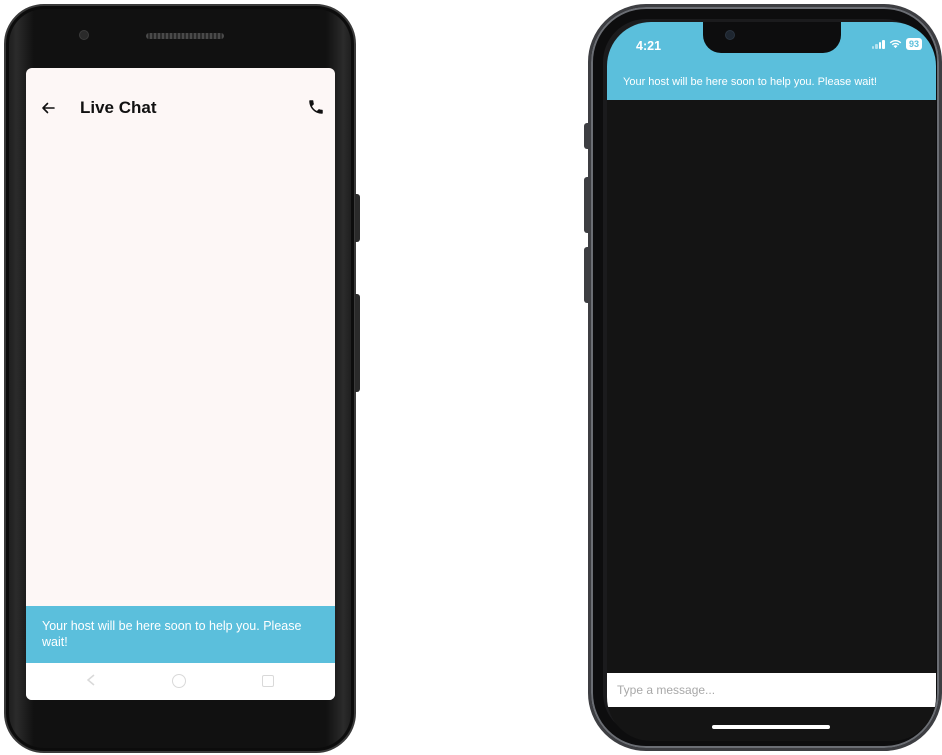 The width and height of the screenshot is (942, 755). Describe the element at coordinates (649, 46) in the screenshot. I see `status-time: 4:21` at that location.